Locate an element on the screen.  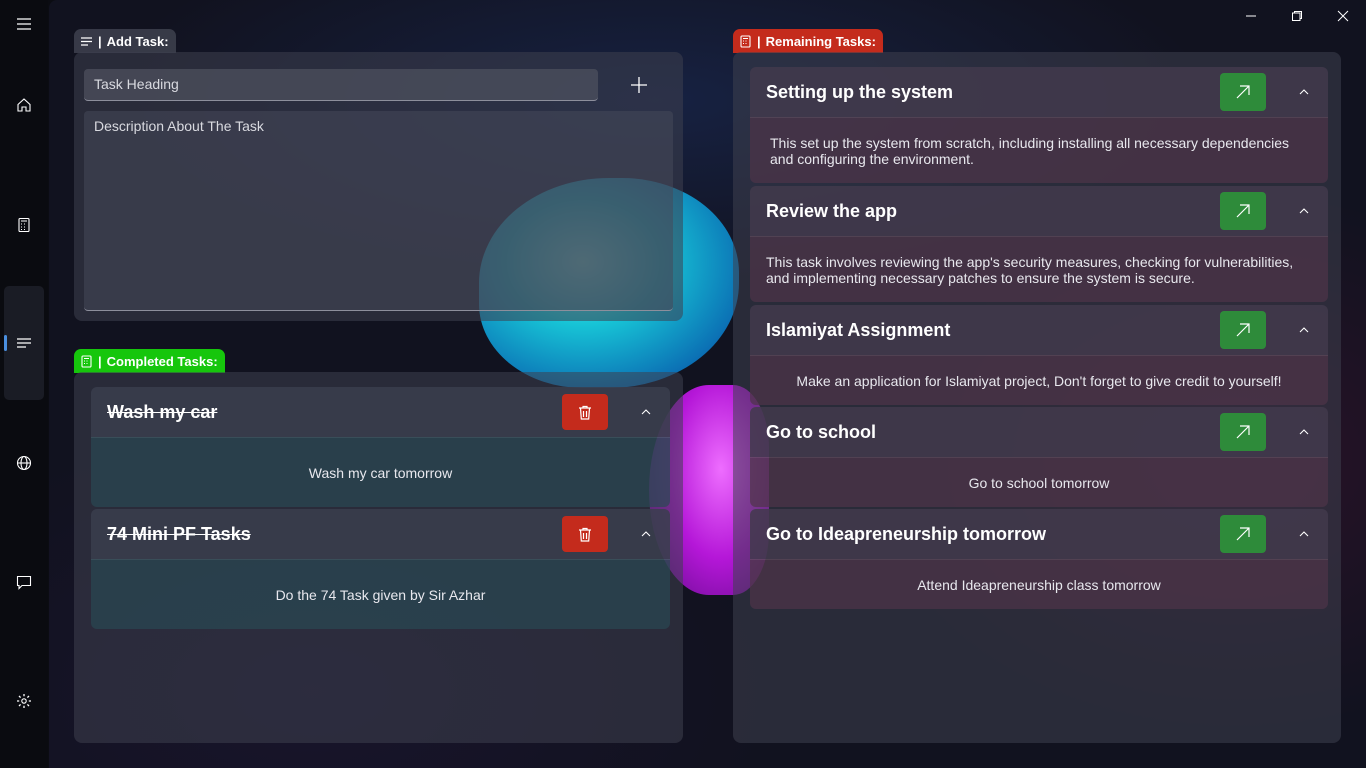
globe-icon is located at coordinates (24, 463).